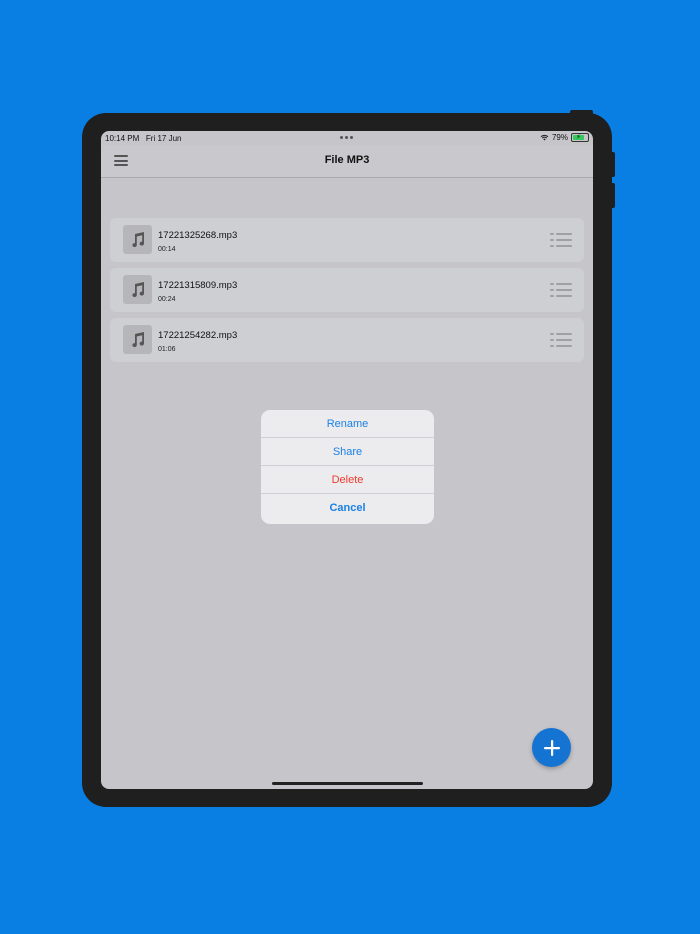  I want to click on page-title: File MP3, so click(347, 160).